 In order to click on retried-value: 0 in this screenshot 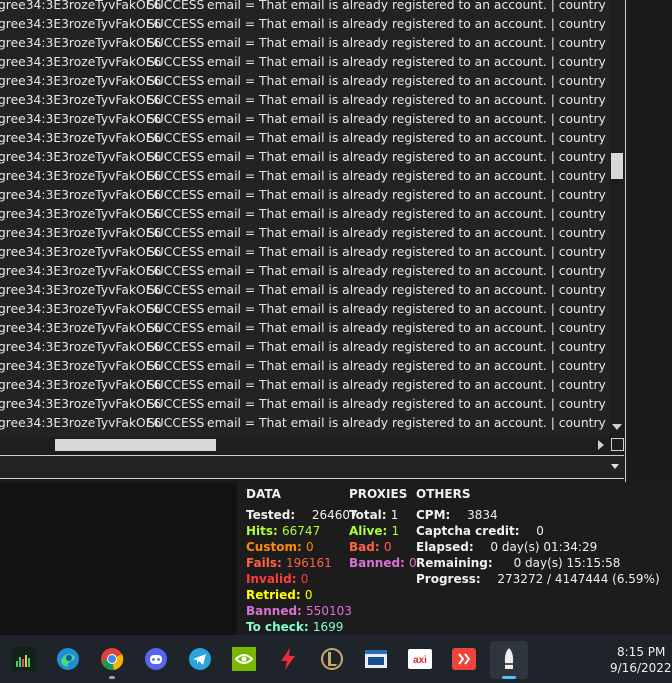, I will do `click(308, 595)`.